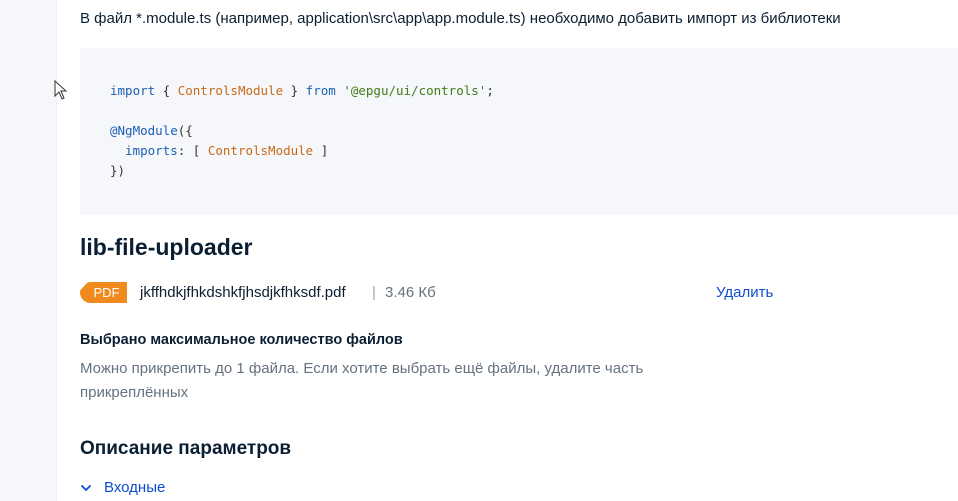  What do you see at coordinates (219, 150) in the screenshot?
I see `code-line-imports: imports: [ ControlsModule ]` at bounding box center [219, 150].